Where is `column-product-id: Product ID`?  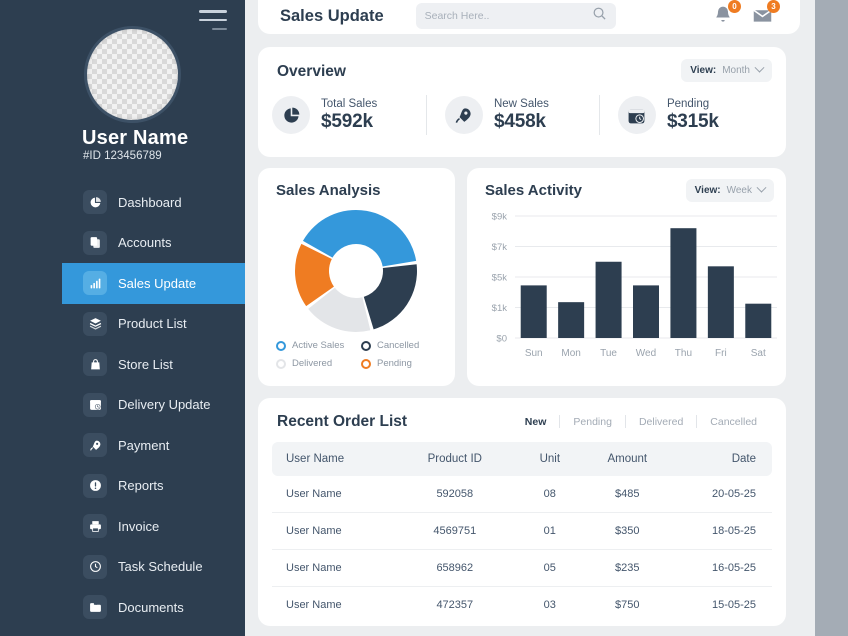
column-product-id: Product ID is located at coordinates (454, 459).